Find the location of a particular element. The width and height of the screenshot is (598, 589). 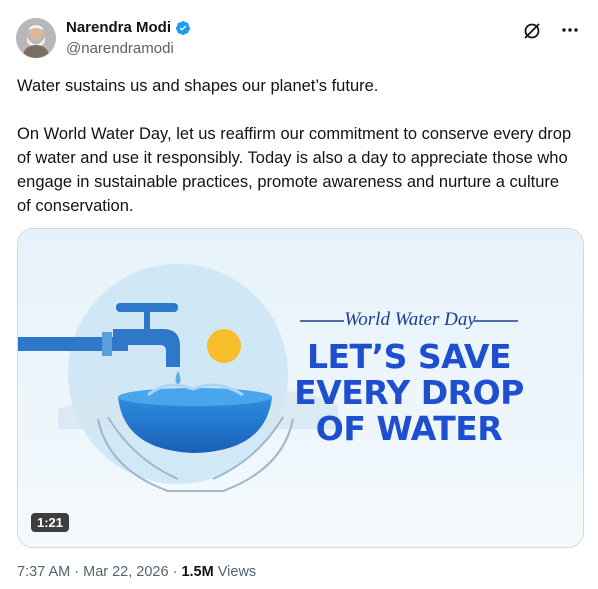

video-duration: 1:21 is located at coordinates (50, 522).